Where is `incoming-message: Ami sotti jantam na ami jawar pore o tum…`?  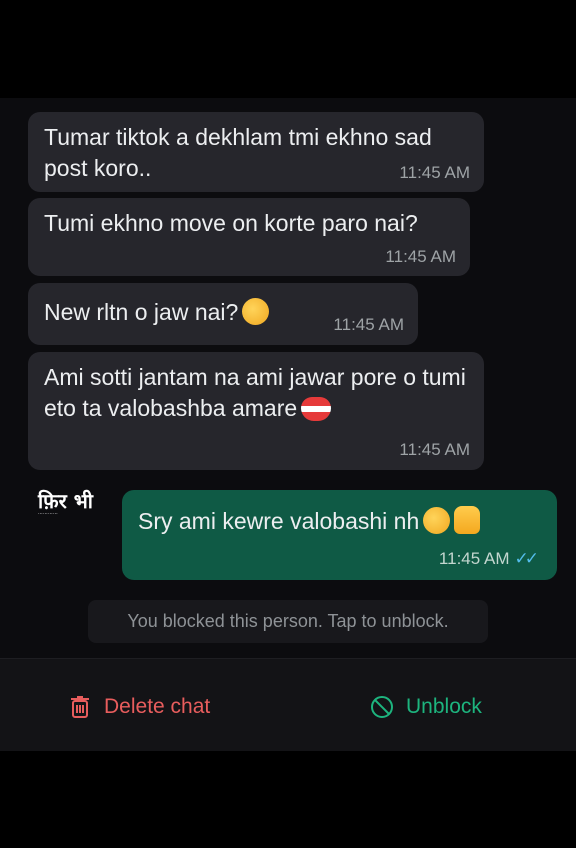
incoming-message: Ami sotti jantam na ami jawar pore o tum… is located at coordinates (256, 411).